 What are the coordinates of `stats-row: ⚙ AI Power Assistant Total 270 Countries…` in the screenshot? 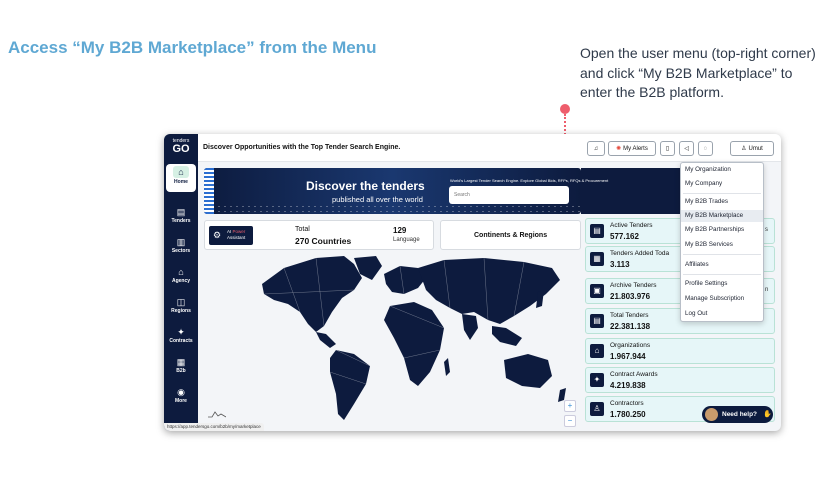 It's located at (392, 235).